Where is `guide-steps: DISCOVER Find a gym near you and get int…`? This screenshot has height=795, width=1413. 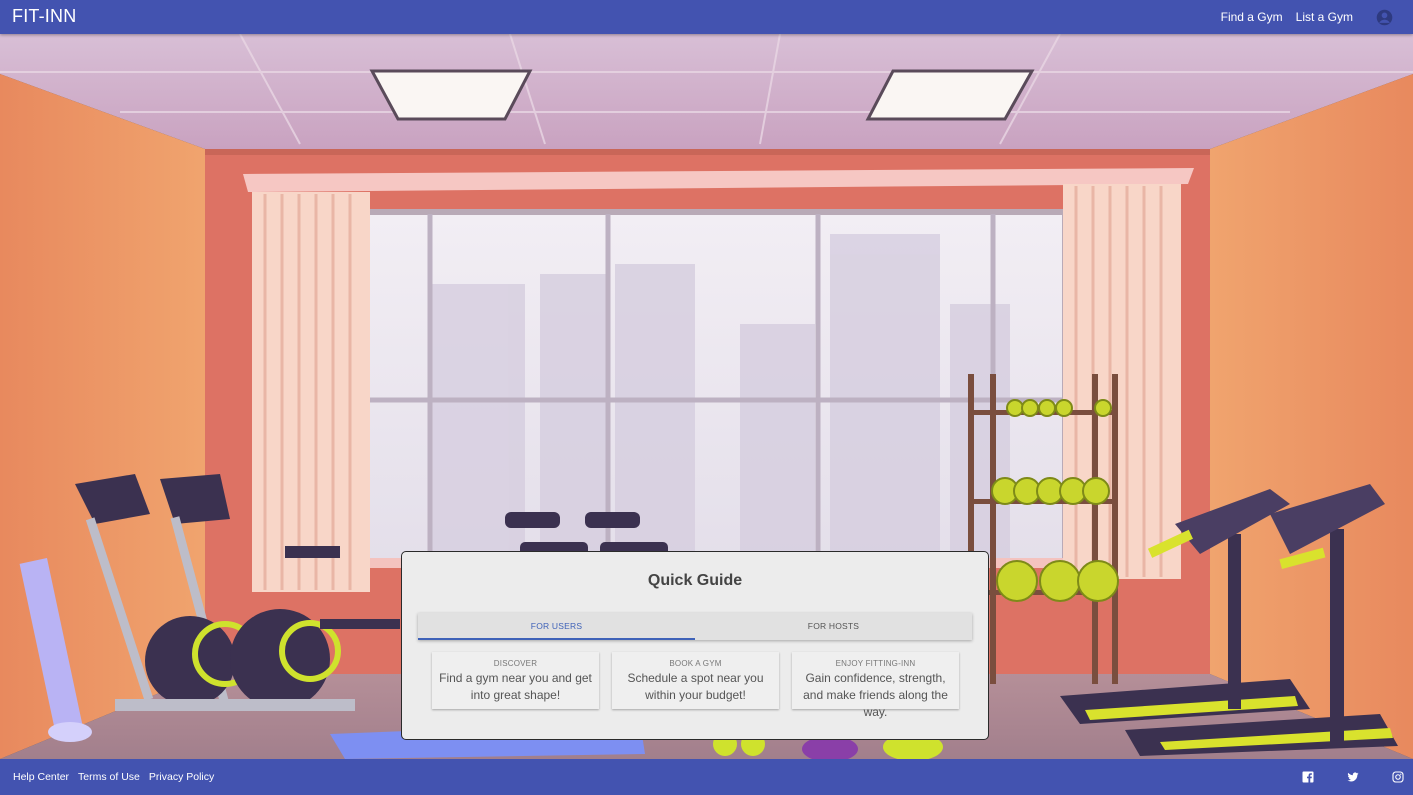 guide-steps: DISCOVER Find a gym near you and get int… is located at coordinates (696, 685).